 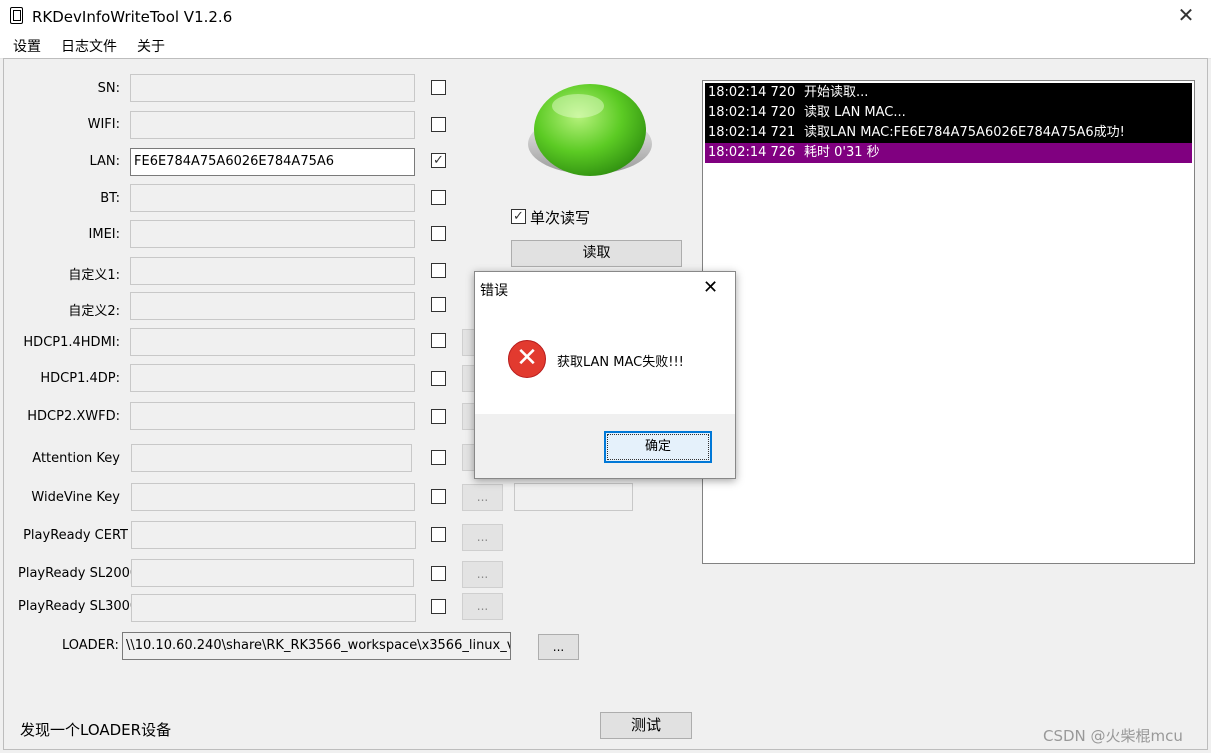 I want to click on menu-settings: 设置, so click(x=27, y=46).